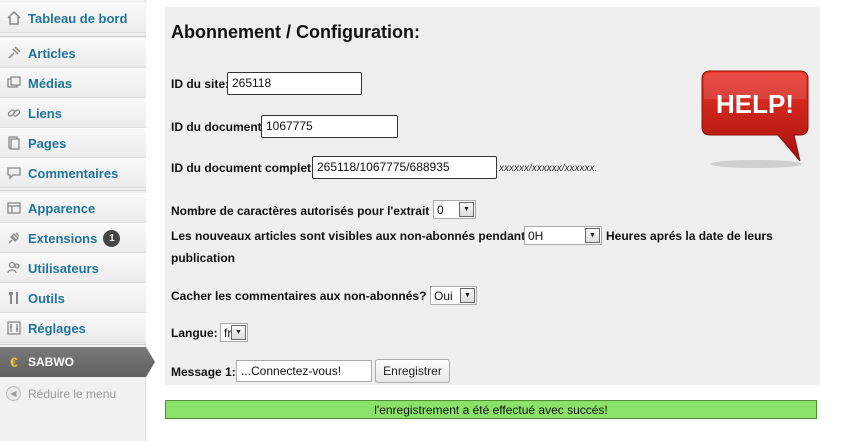  I want to click on sidebar-item-label: Commentaires, so click(73, 173).